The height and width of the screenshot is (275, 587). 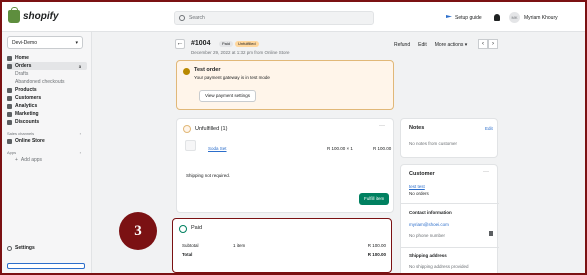 I want to click on store-icon, so click(x=9, y=141).